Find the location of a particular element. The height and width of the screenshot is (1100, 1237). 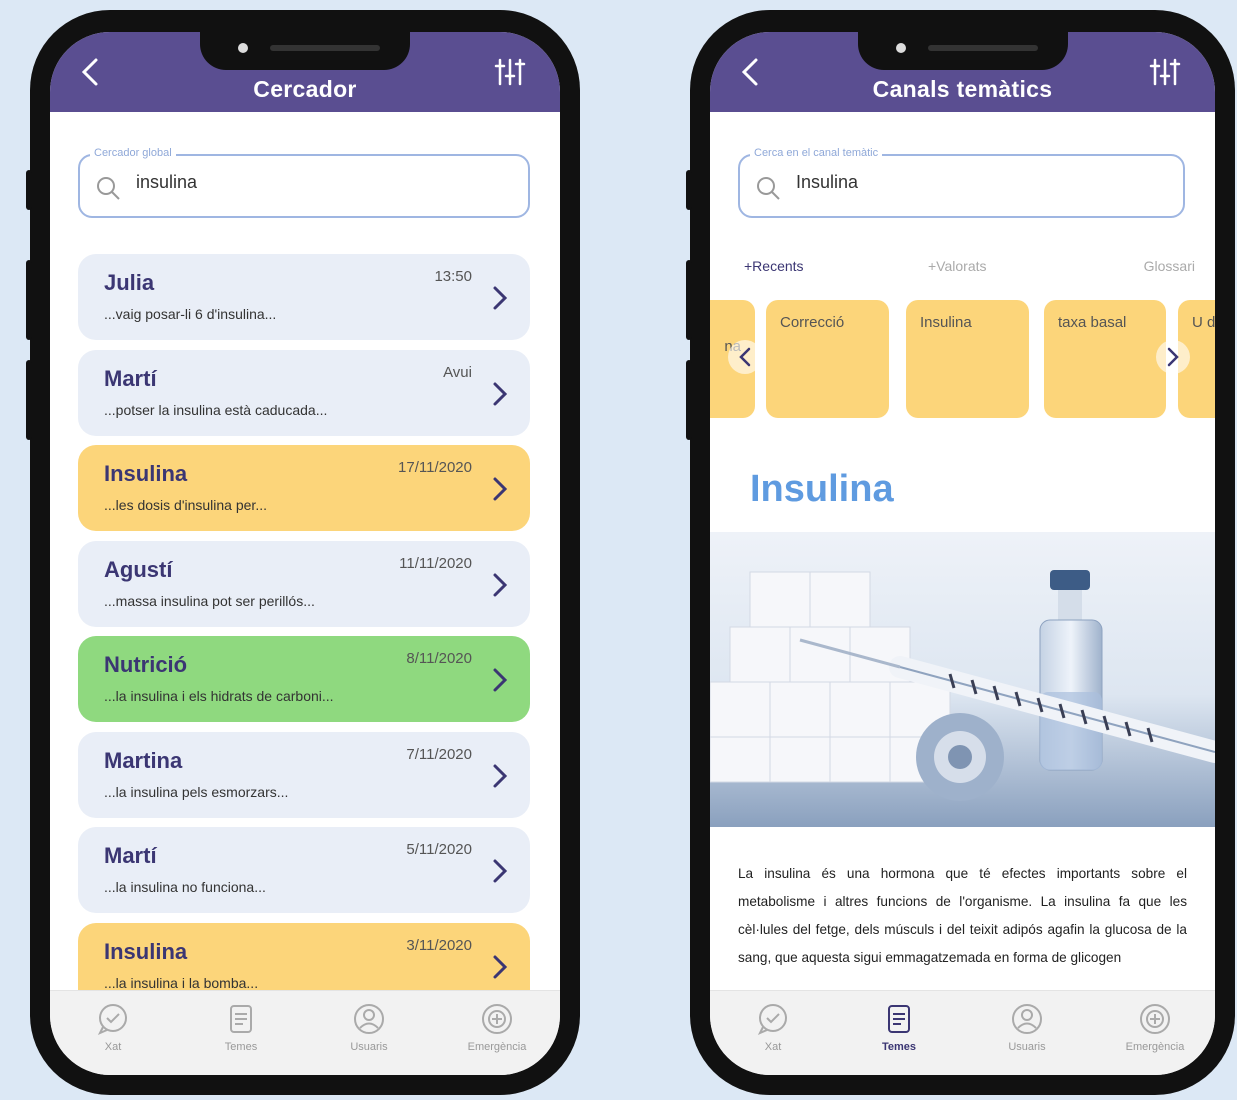

topic-card: taxa basal is located at coordinates (1105, 359).